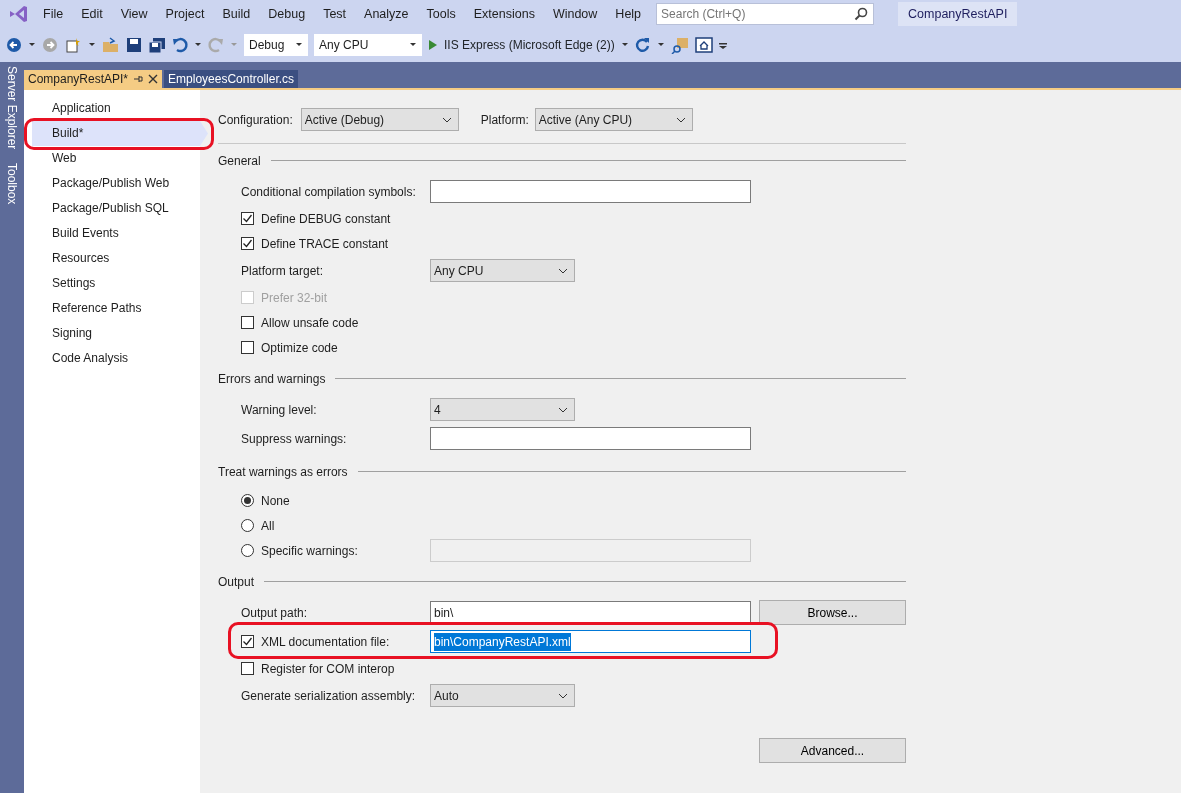 This screenshot has height=793, width=1181. Describe the element at coordinates (335, 14) in the screenshot. I see `menu-item: Test` at that location.